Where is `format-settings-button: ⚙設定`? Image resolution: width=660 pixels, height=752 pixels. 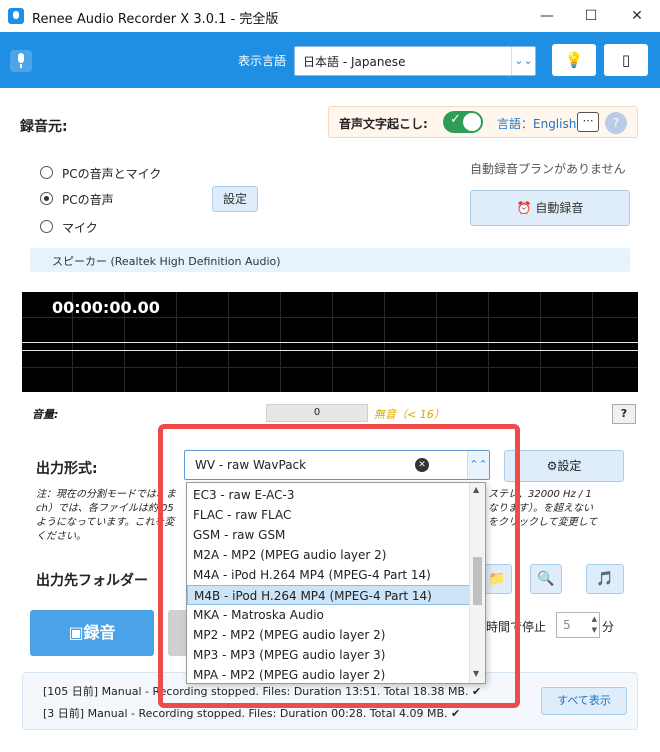
format-settings-button: ⚙設定 is located at coordinates (564, 466).